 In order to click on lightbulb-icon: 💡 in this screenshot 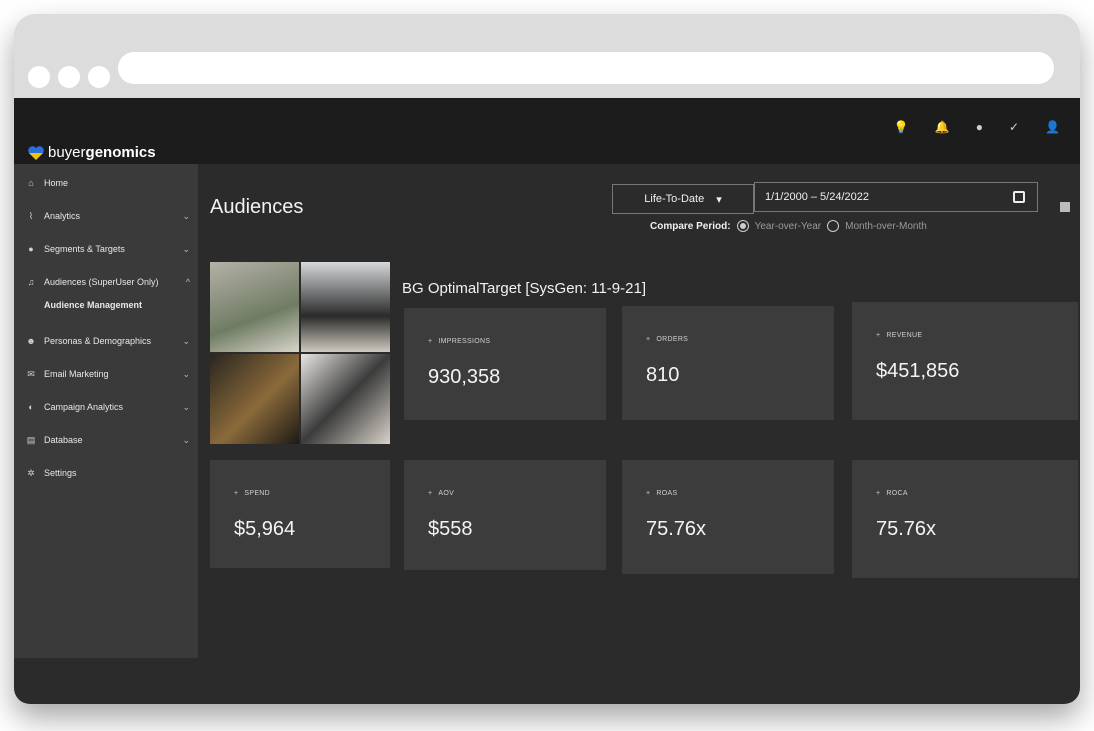, I will do `click(901, 127)`.